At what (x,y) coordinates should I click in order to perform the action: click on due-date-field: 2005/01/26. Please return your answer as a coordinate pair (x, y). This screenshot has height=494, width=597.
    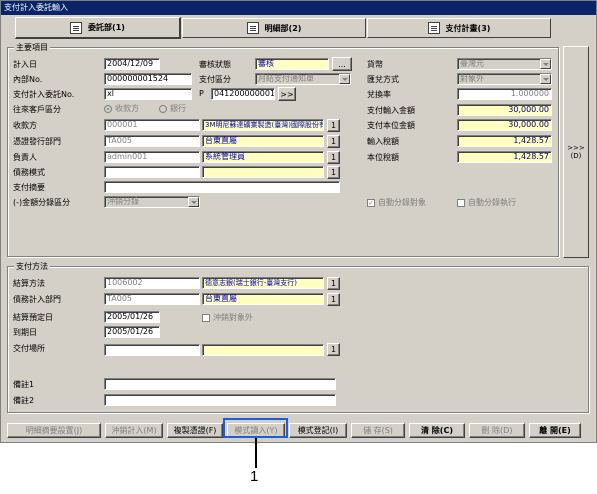
    Looking at the image, I should click on (132, 332).